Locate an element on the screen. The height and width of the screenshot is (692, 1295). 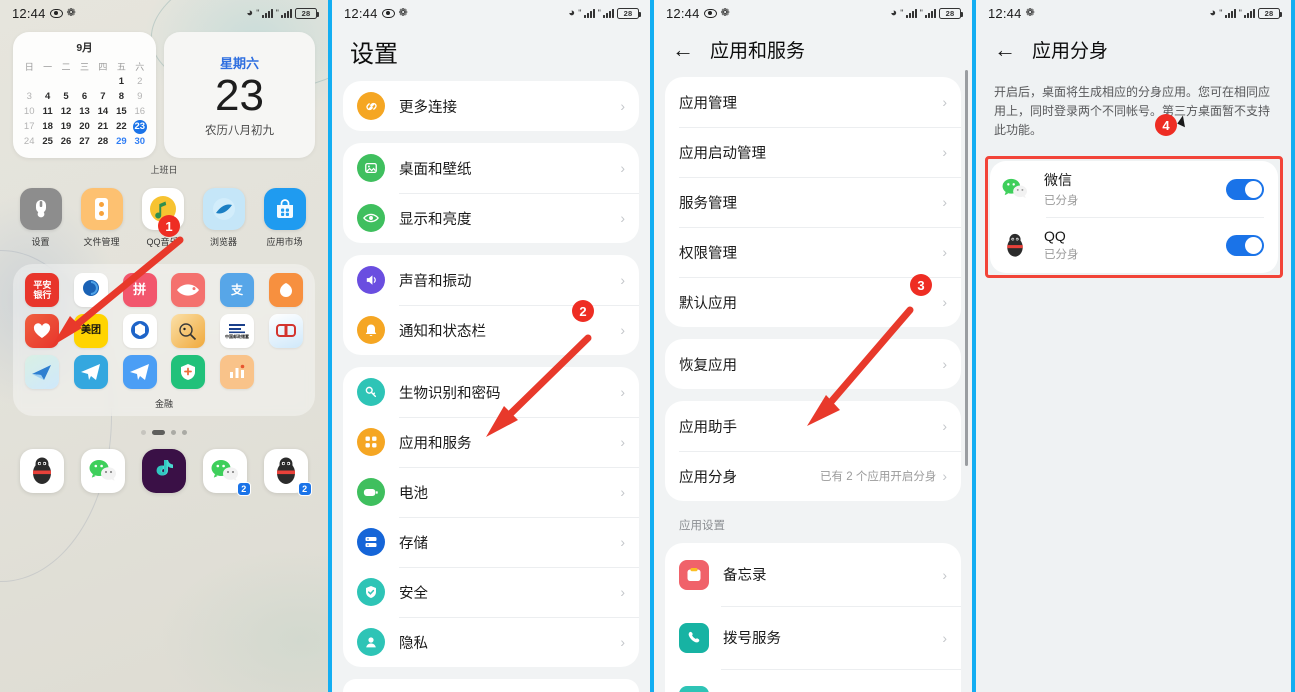
battery-icon is located at coordinates (371, 492).